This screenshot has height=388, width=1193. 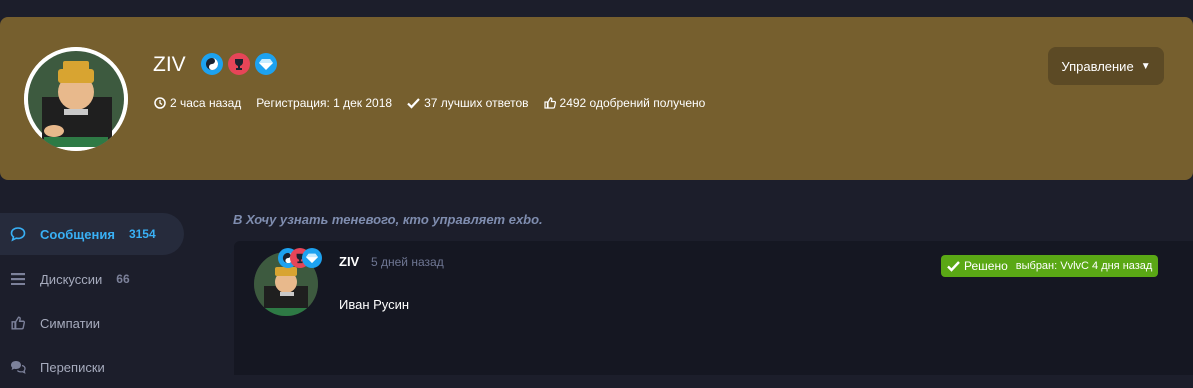 What do you see at coordinates (1097, 66) in the screenshot?
I see `manage-label: Управление` at bounding box center [1097, 66].